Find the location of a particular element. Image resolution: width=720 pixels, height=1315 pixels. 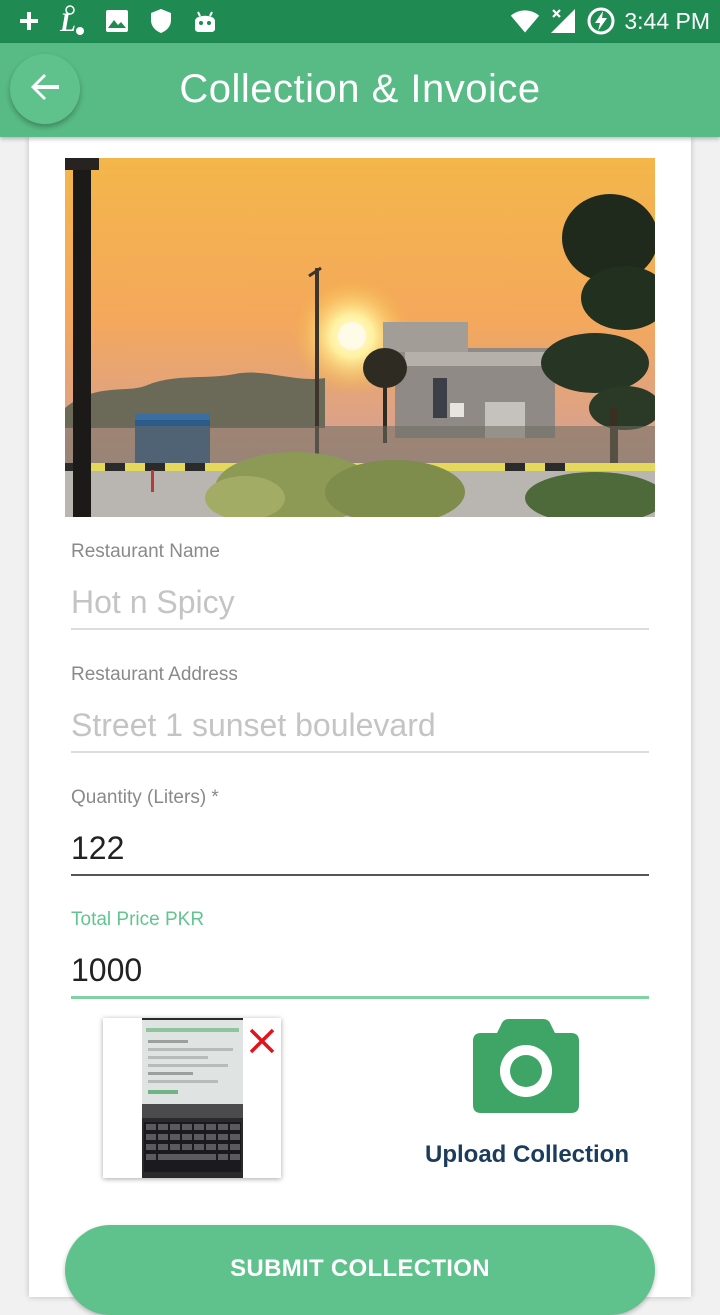

submit-collection-label: SUBMIT COLLECTION is located at coordinates (360, 1268).